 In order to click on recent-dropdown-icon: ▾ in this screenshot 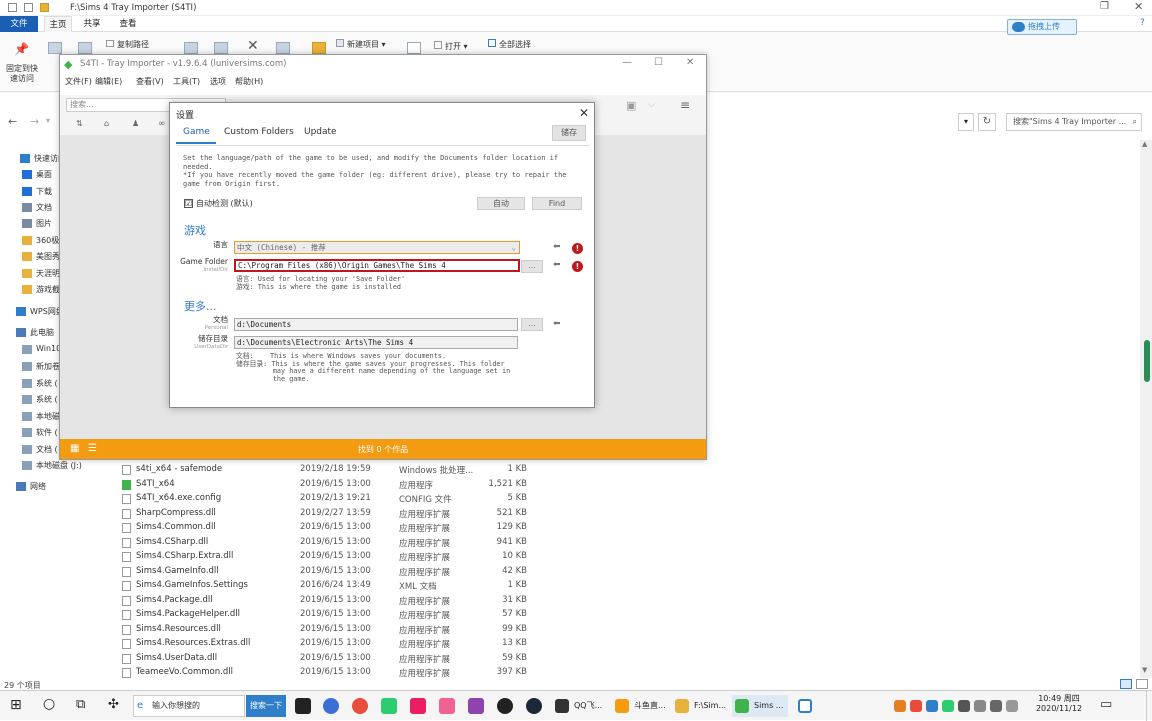, I will do `click(48, 120)`.